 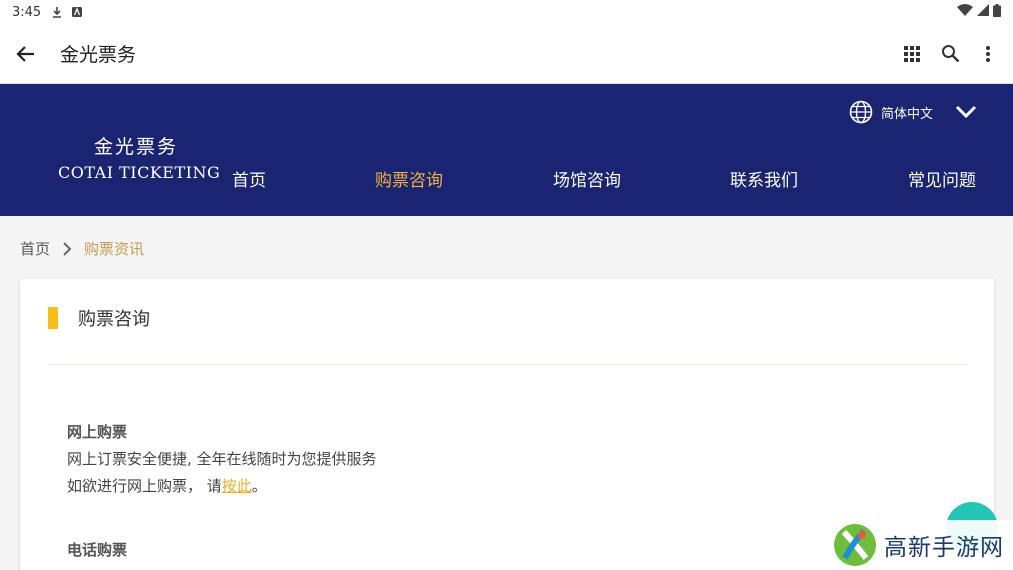 I want to click on section-description: 网上订票安全便捷, 全年在线随时为您提供服务, so click(x=222, y=459).